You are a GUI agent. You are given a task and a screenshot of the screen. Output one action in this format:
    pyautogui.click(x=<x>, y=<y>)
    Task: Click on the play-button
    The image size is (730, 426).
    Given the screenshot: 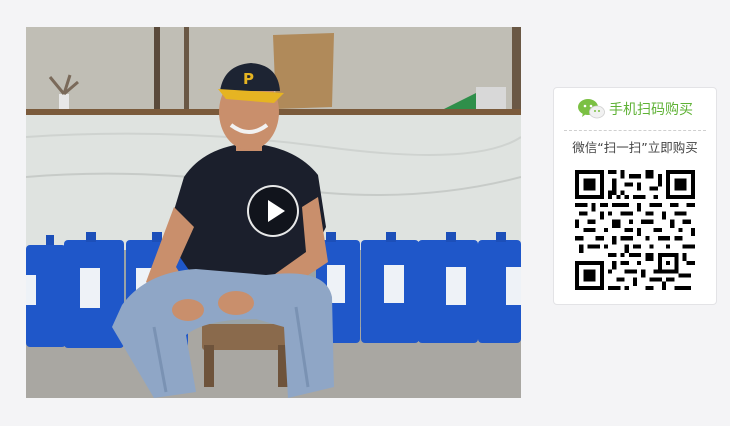 What is the action you would take?
    pyautogui.click(x=273, y=211)
    